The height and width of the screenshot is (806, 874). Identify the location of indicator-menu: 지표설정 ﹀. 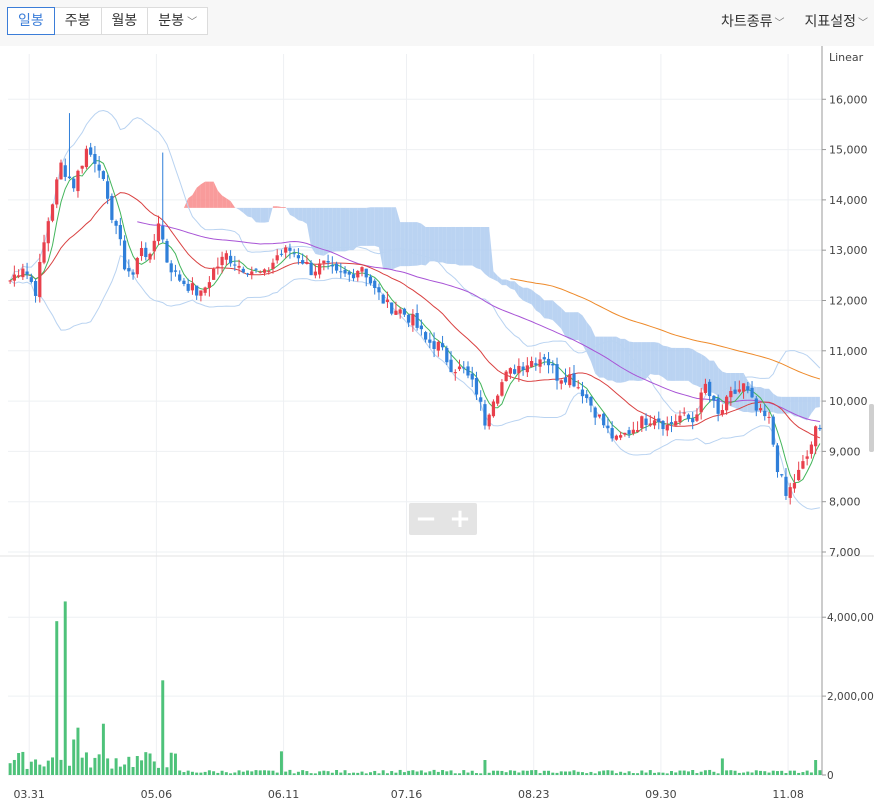
(836, 21).